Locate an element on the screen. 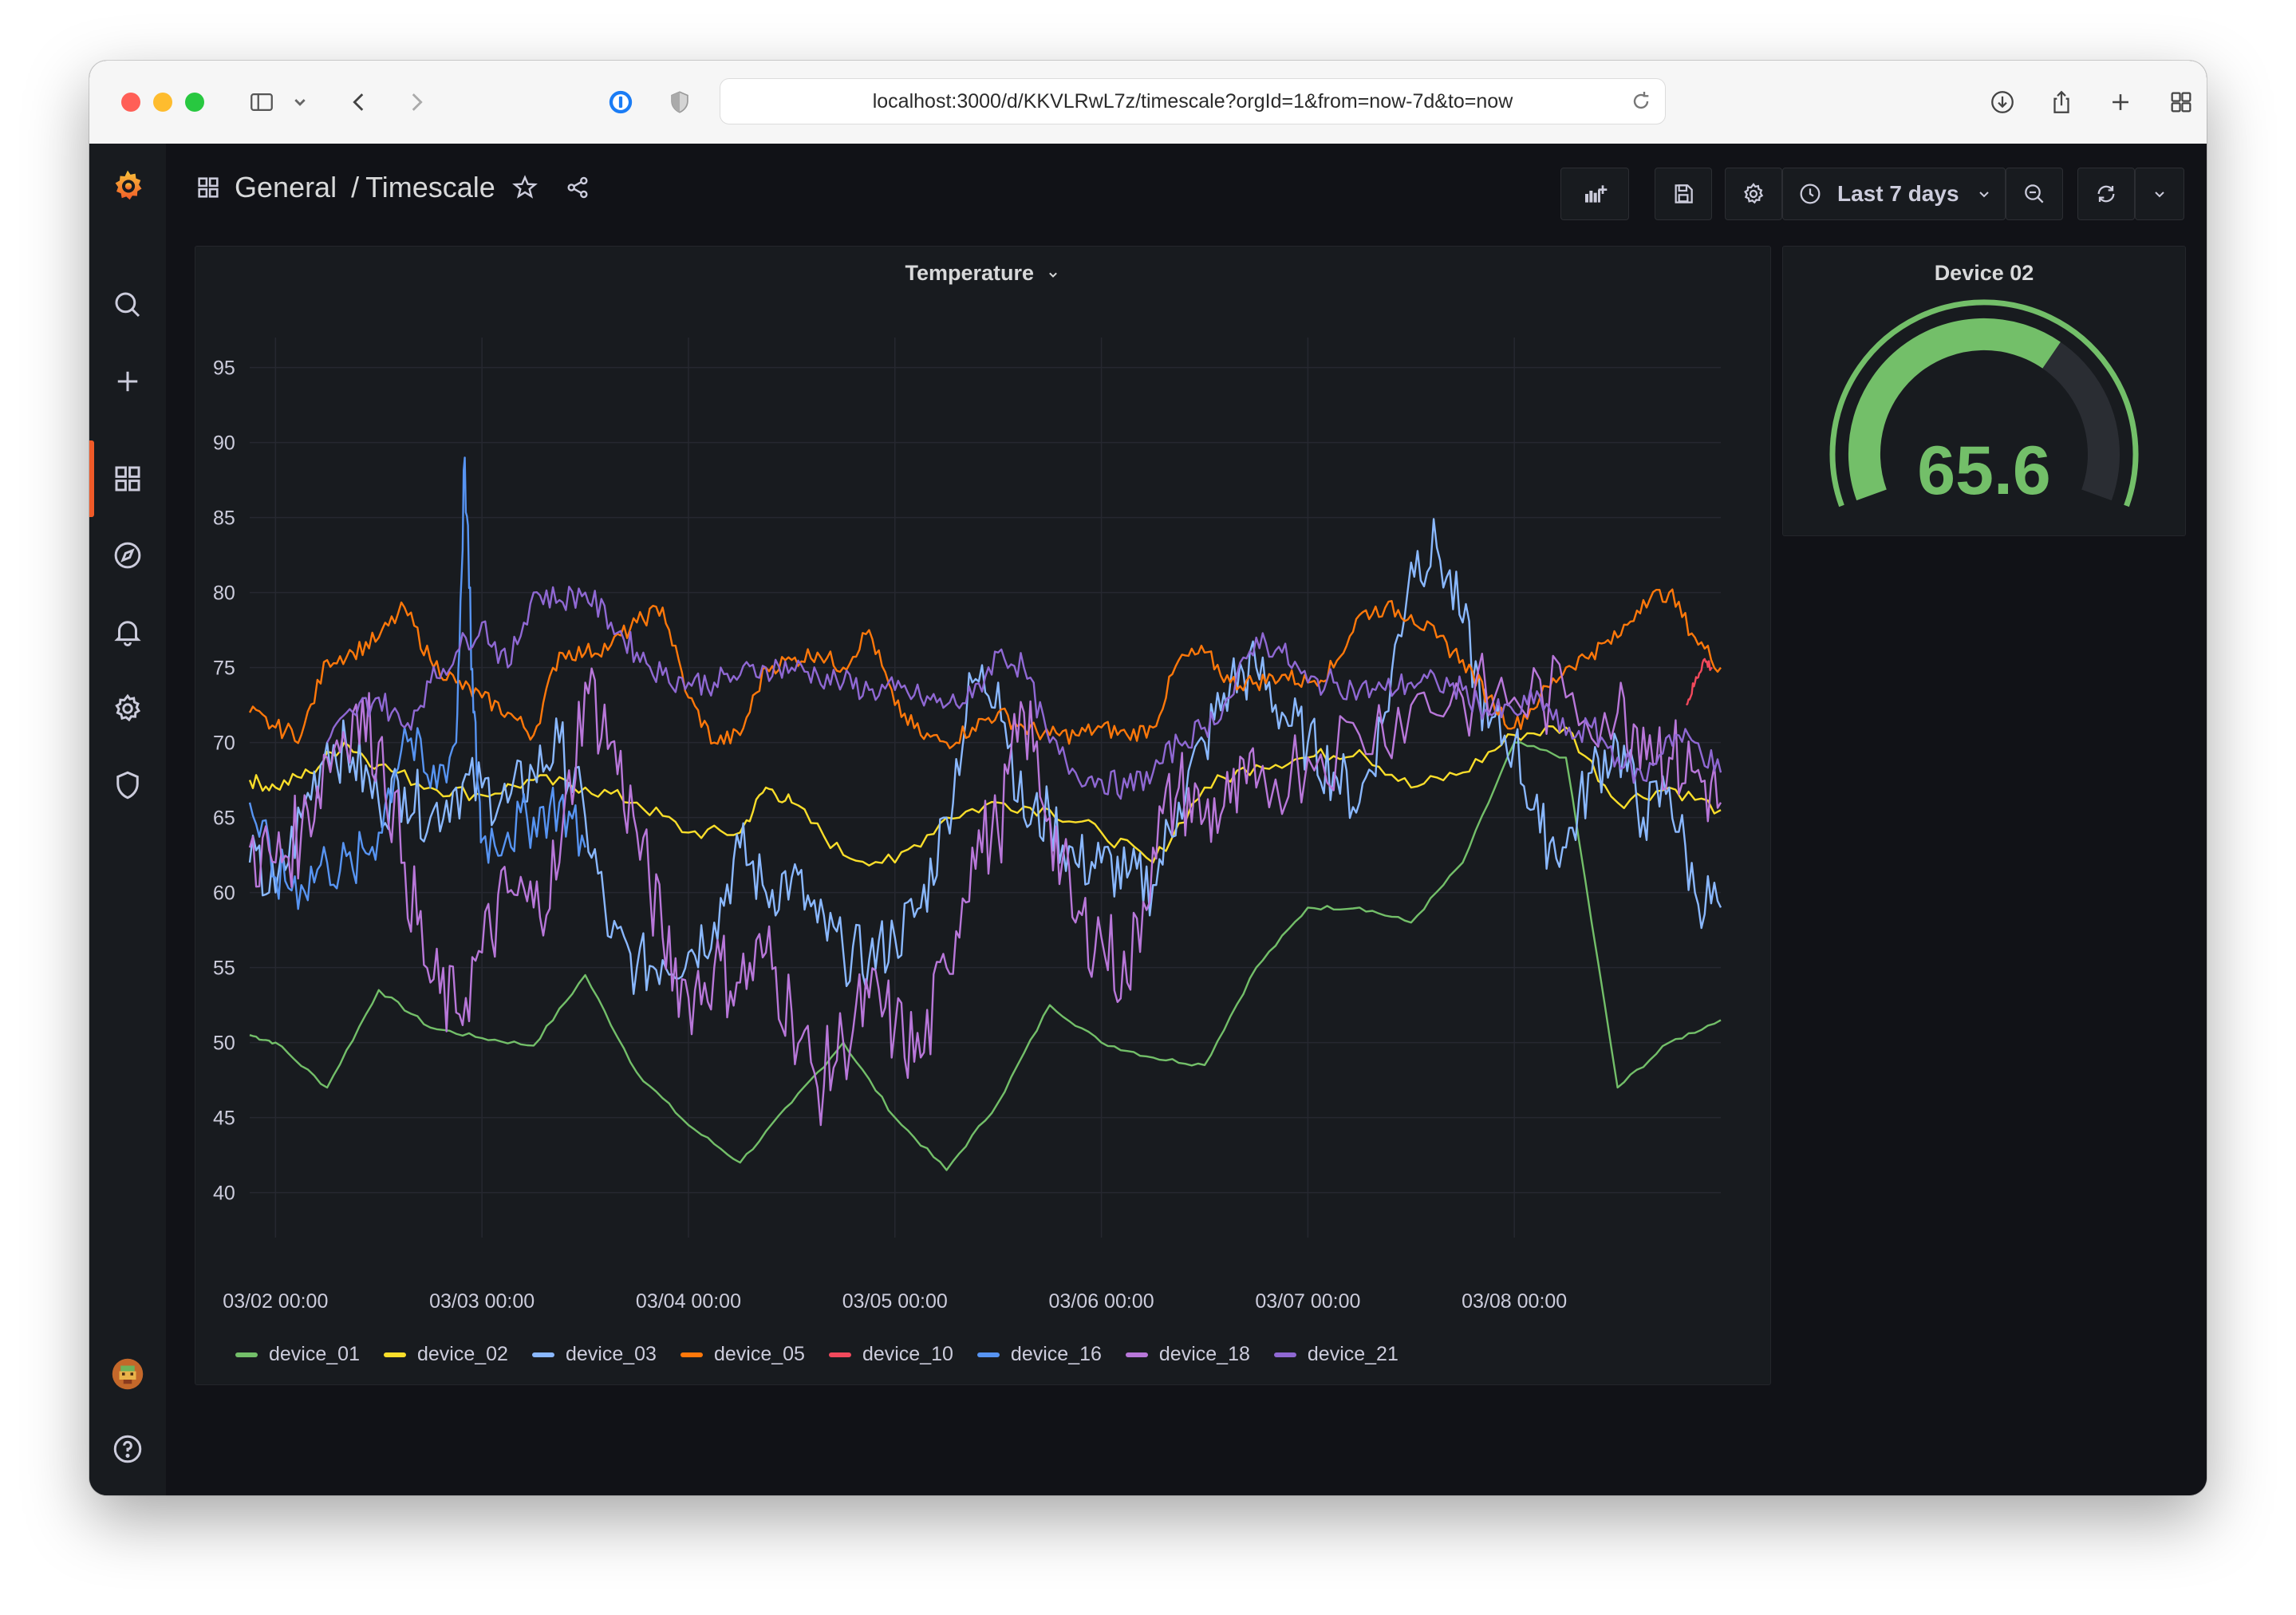  y-tick-label: 60 is located at coordinates (224, 894).